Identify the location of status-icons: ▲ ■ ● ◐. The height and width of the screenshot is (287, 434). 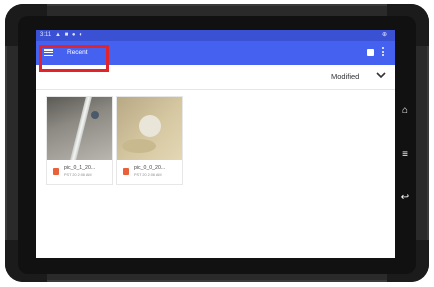
(69, 35).